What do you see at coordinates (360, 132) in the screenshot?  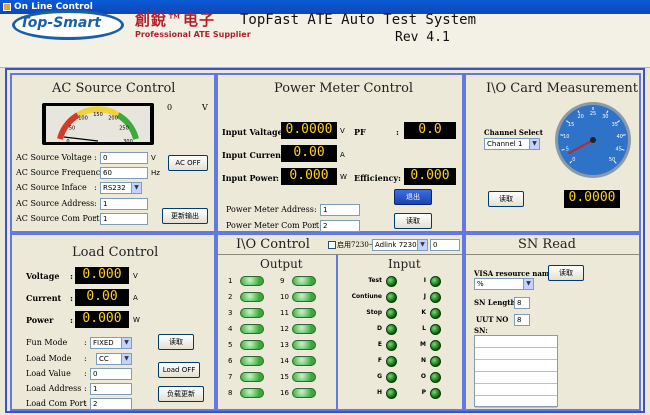 I see `pf-label: PF` at bounding box center [360, 132].